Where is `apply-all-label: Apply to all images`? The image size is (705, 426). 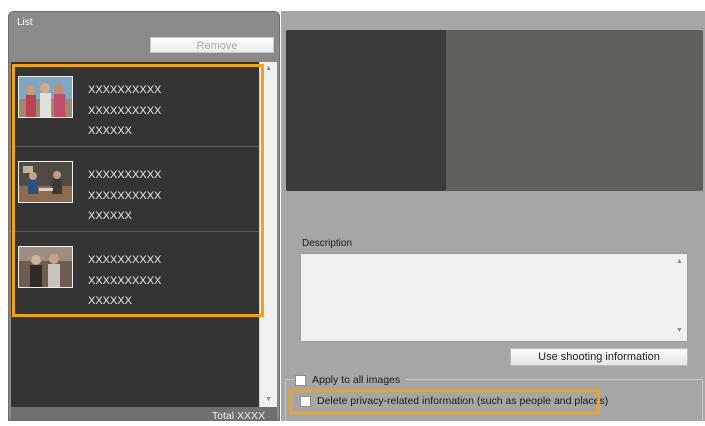 apply-all-label: Apply to all images is located at coordinates (356, 380).